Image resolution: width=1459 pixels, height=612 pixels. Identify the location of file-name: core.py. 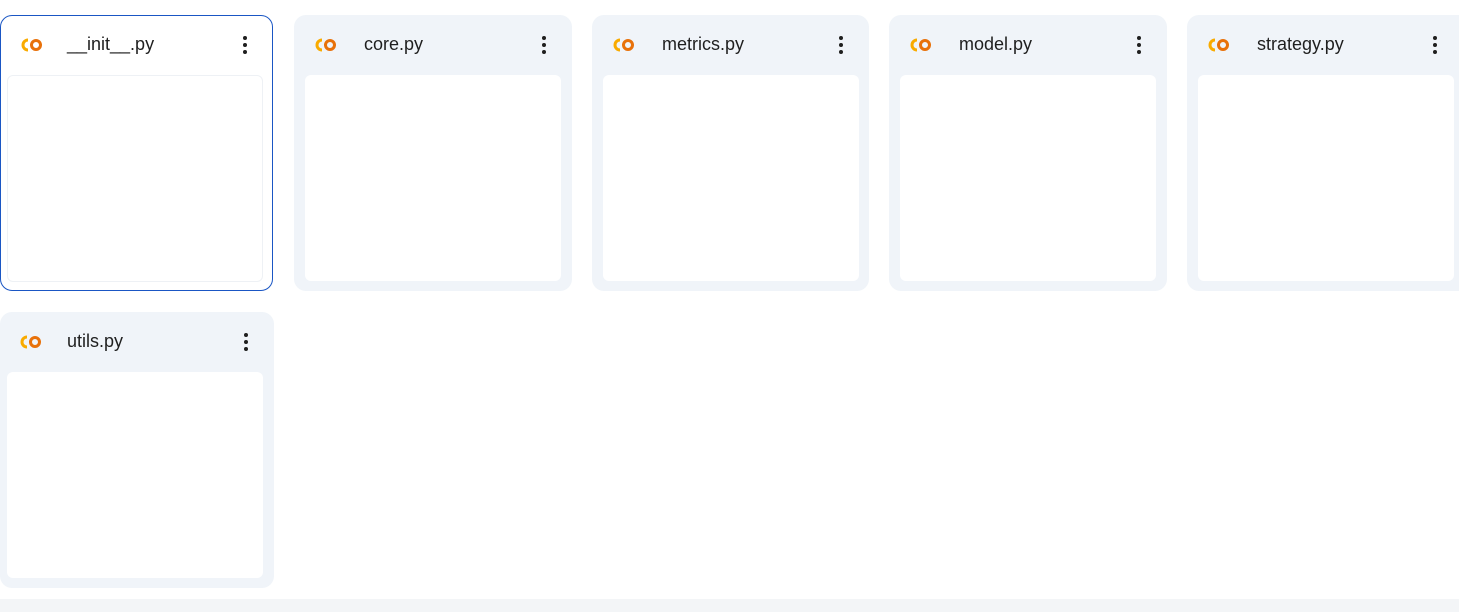
(394, 44).